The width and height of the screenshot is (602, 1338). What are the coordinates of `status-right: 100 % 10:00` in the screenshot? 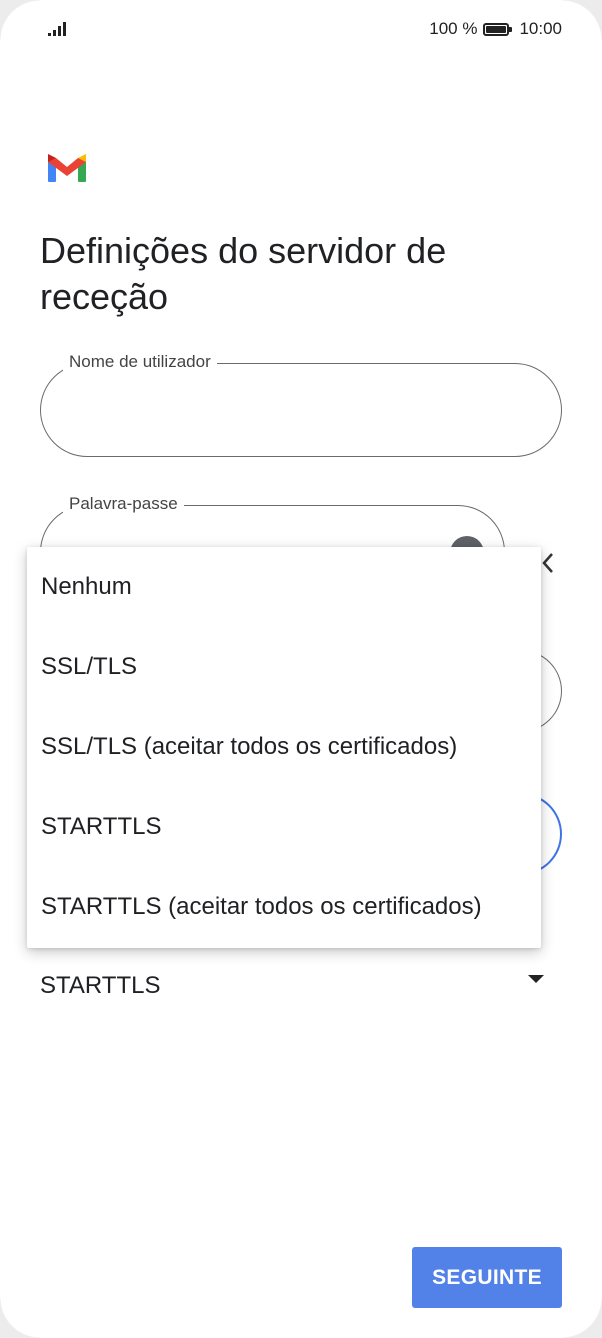 It's located at (495, 29).